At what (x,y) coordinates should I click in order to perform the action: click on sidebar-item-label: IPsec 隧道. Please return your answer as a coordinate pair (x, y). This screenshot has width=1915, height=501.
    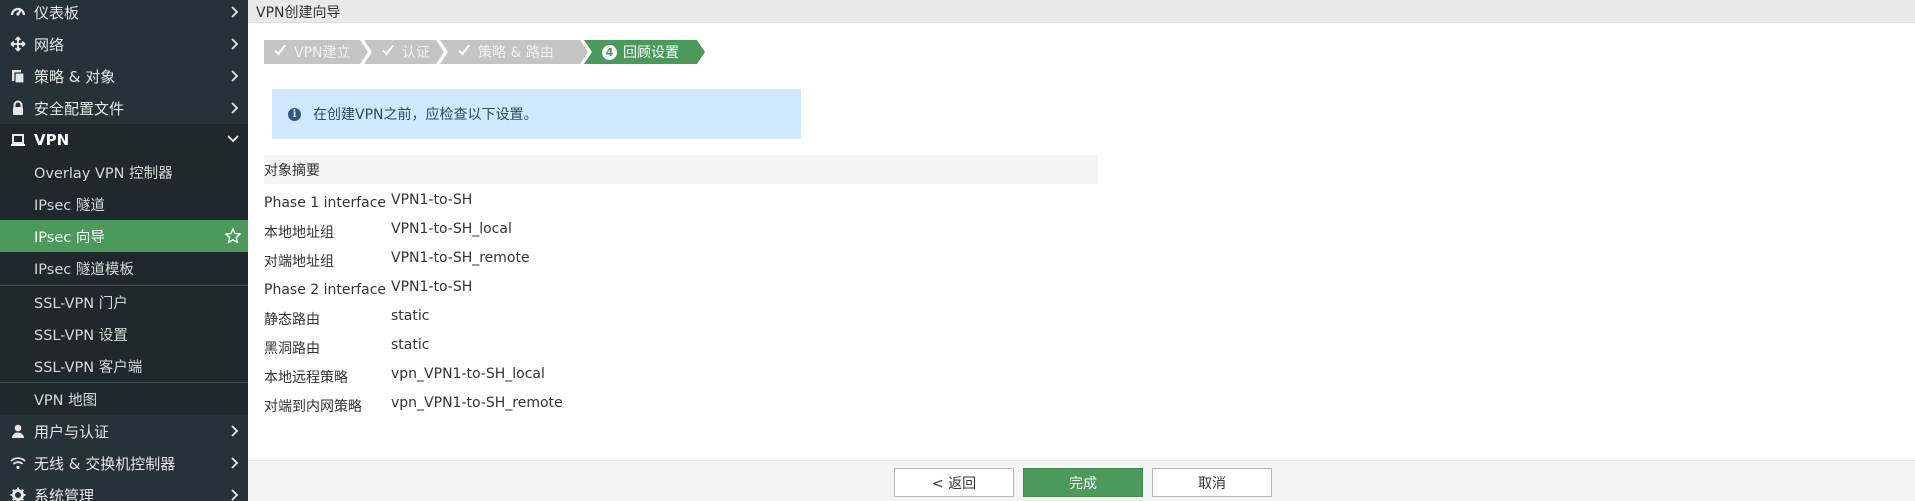
    Looking at the image, I should click on (69, 205).